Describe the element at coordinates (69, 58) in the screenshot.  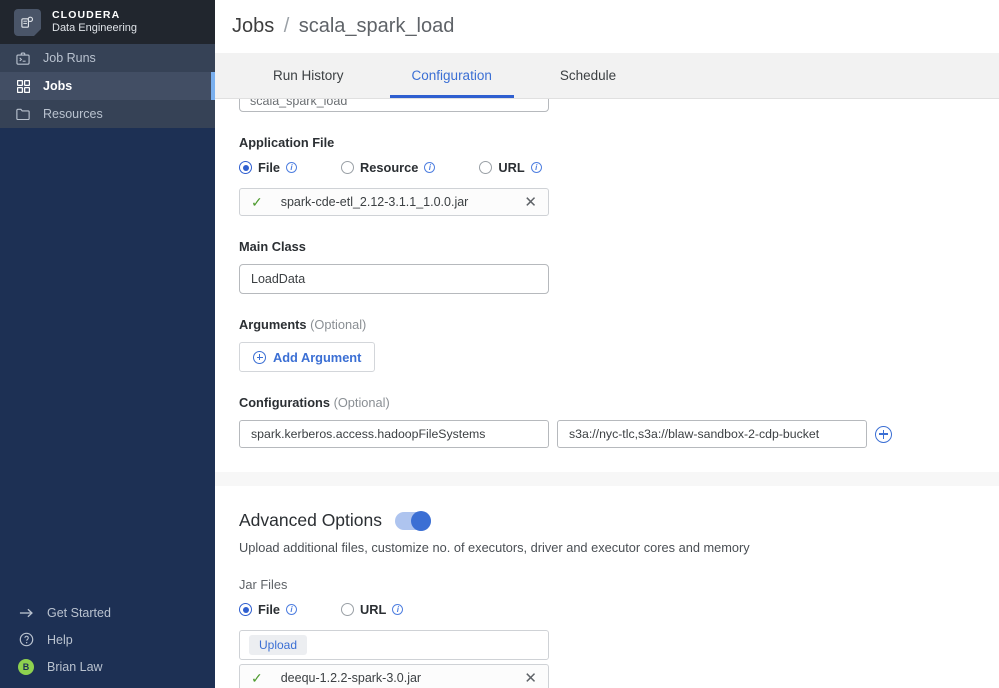
I see `sidebar-item-label: Job Runs` at that location.